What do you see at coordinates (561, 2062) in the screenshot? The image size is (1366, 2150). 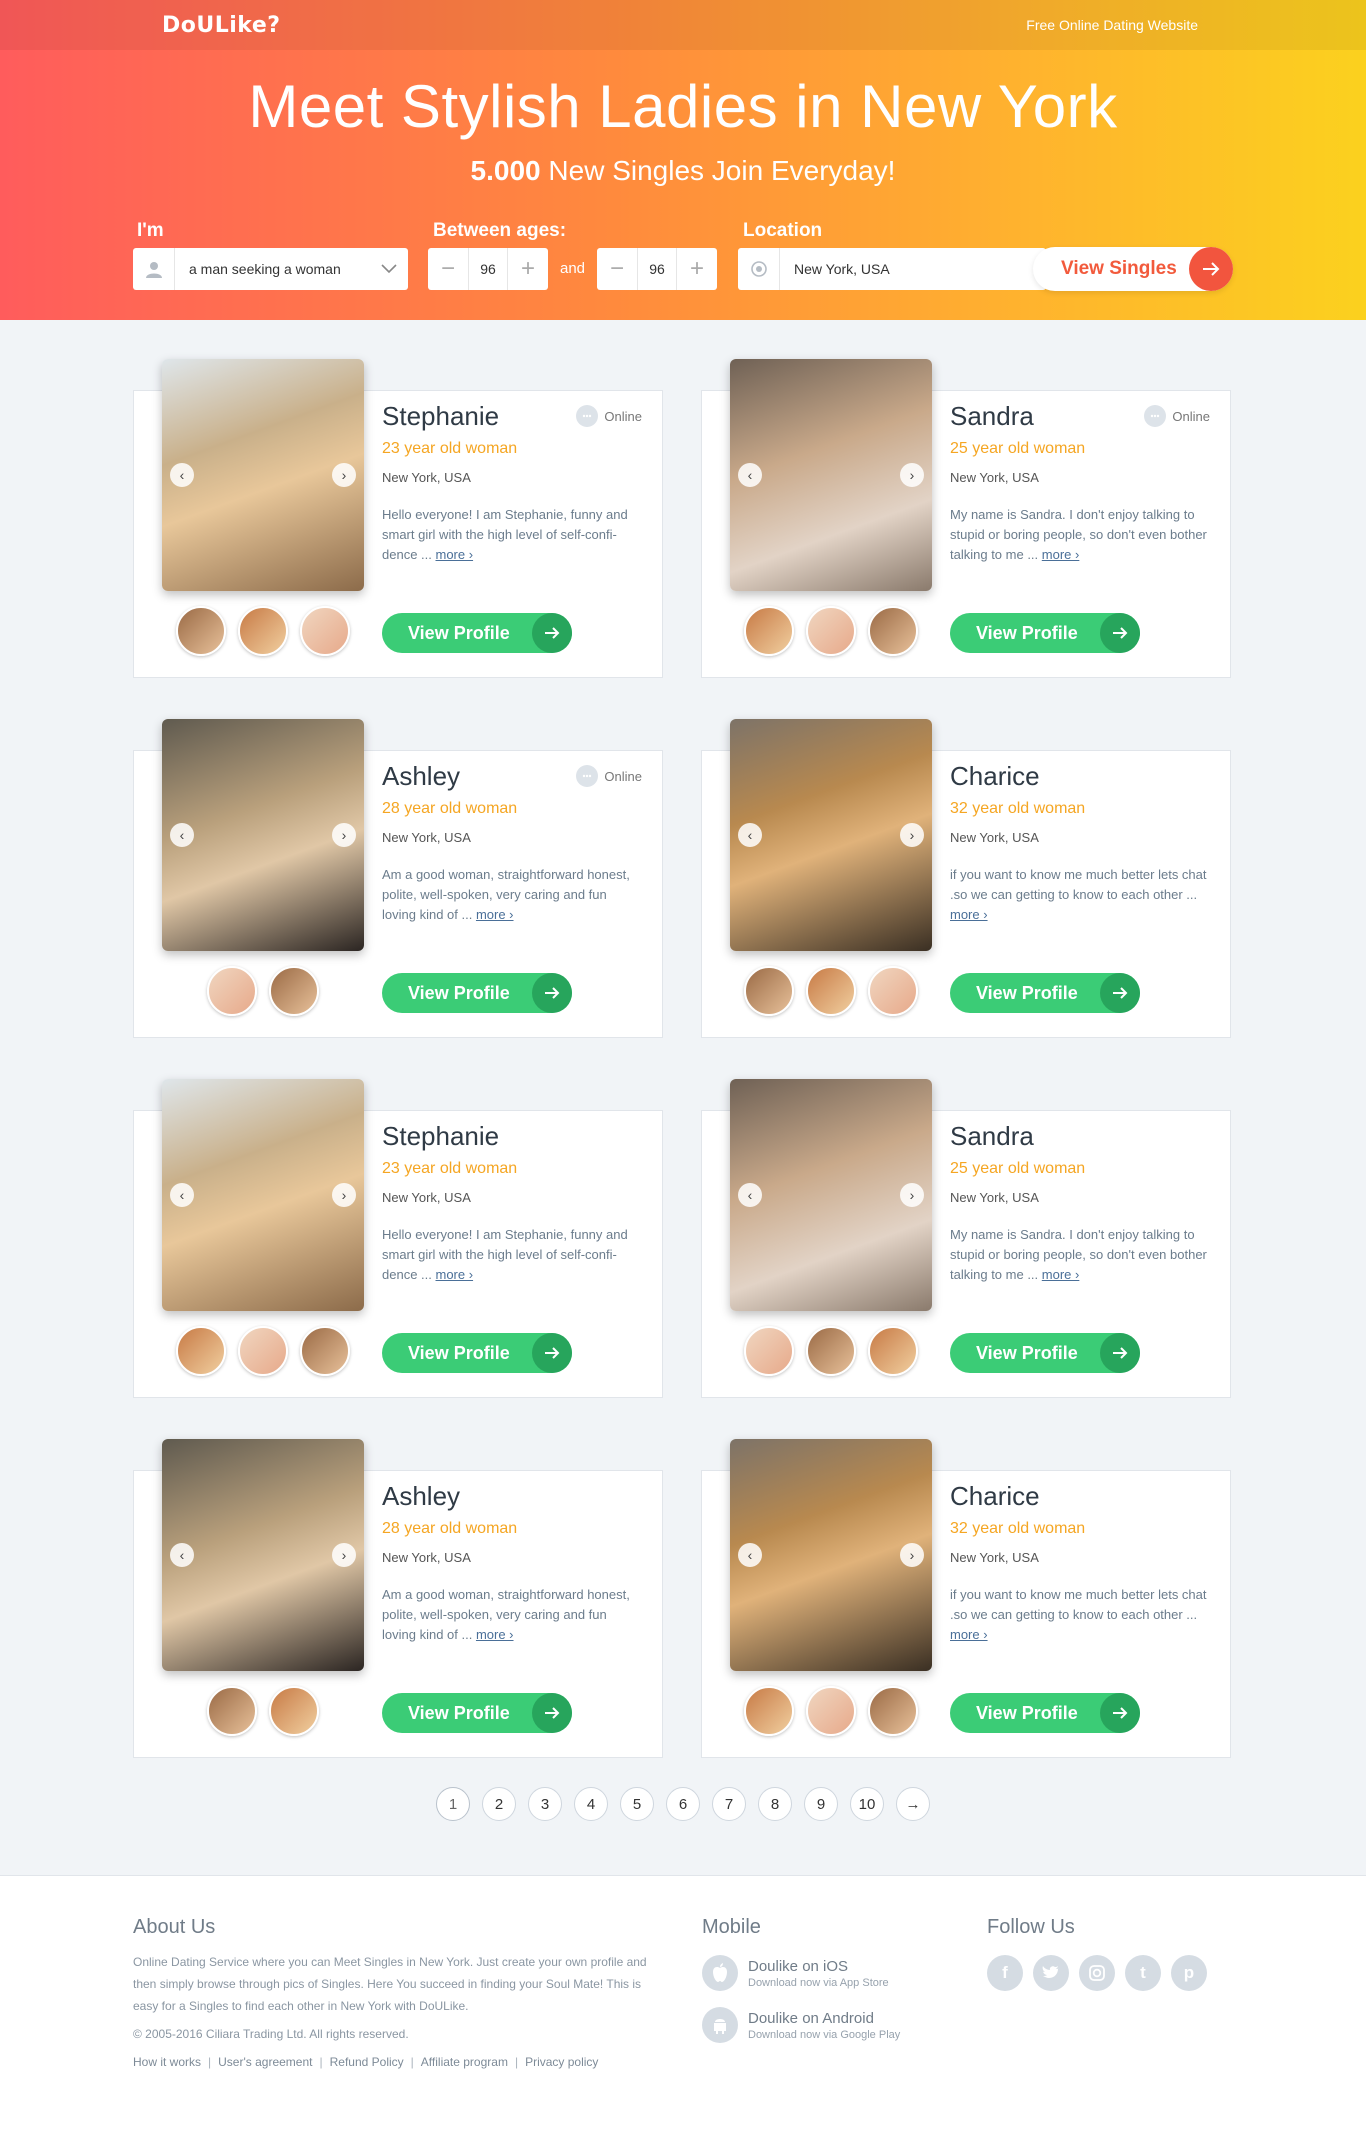 I see `footer-link: Privacy policy` at bounding box center [561, 2062].